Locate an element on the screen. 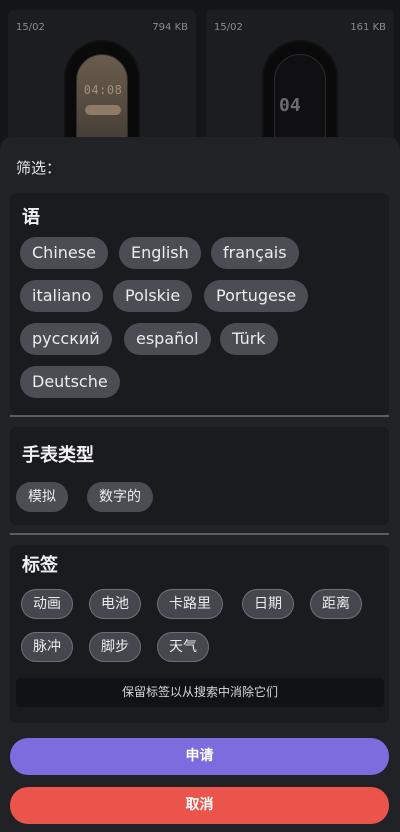 The image size is (400, 832). watch-type-section: 手表类型 模拟 数字的 is located at coordinates (199, 476).